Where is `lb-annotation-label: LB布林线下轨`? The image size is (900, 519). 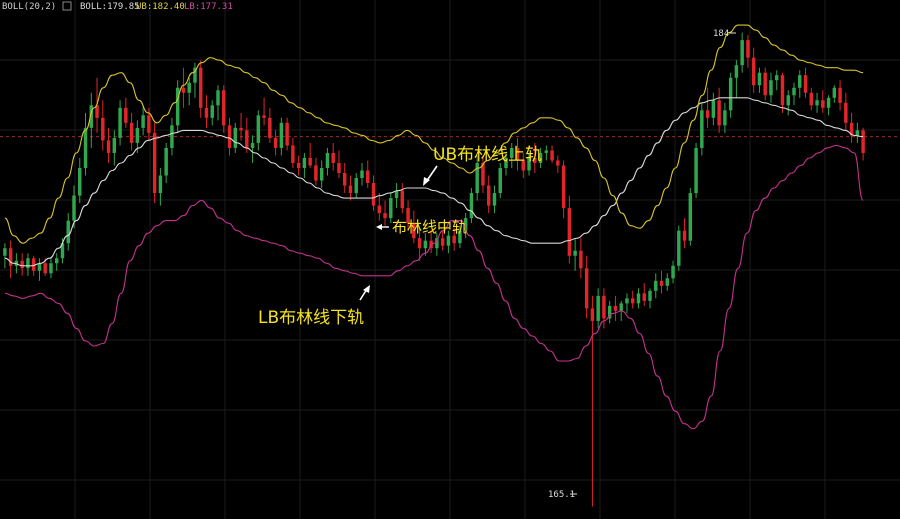 lb-annotation-label: LB布林线下轨 is located at coordinates (311, 318).